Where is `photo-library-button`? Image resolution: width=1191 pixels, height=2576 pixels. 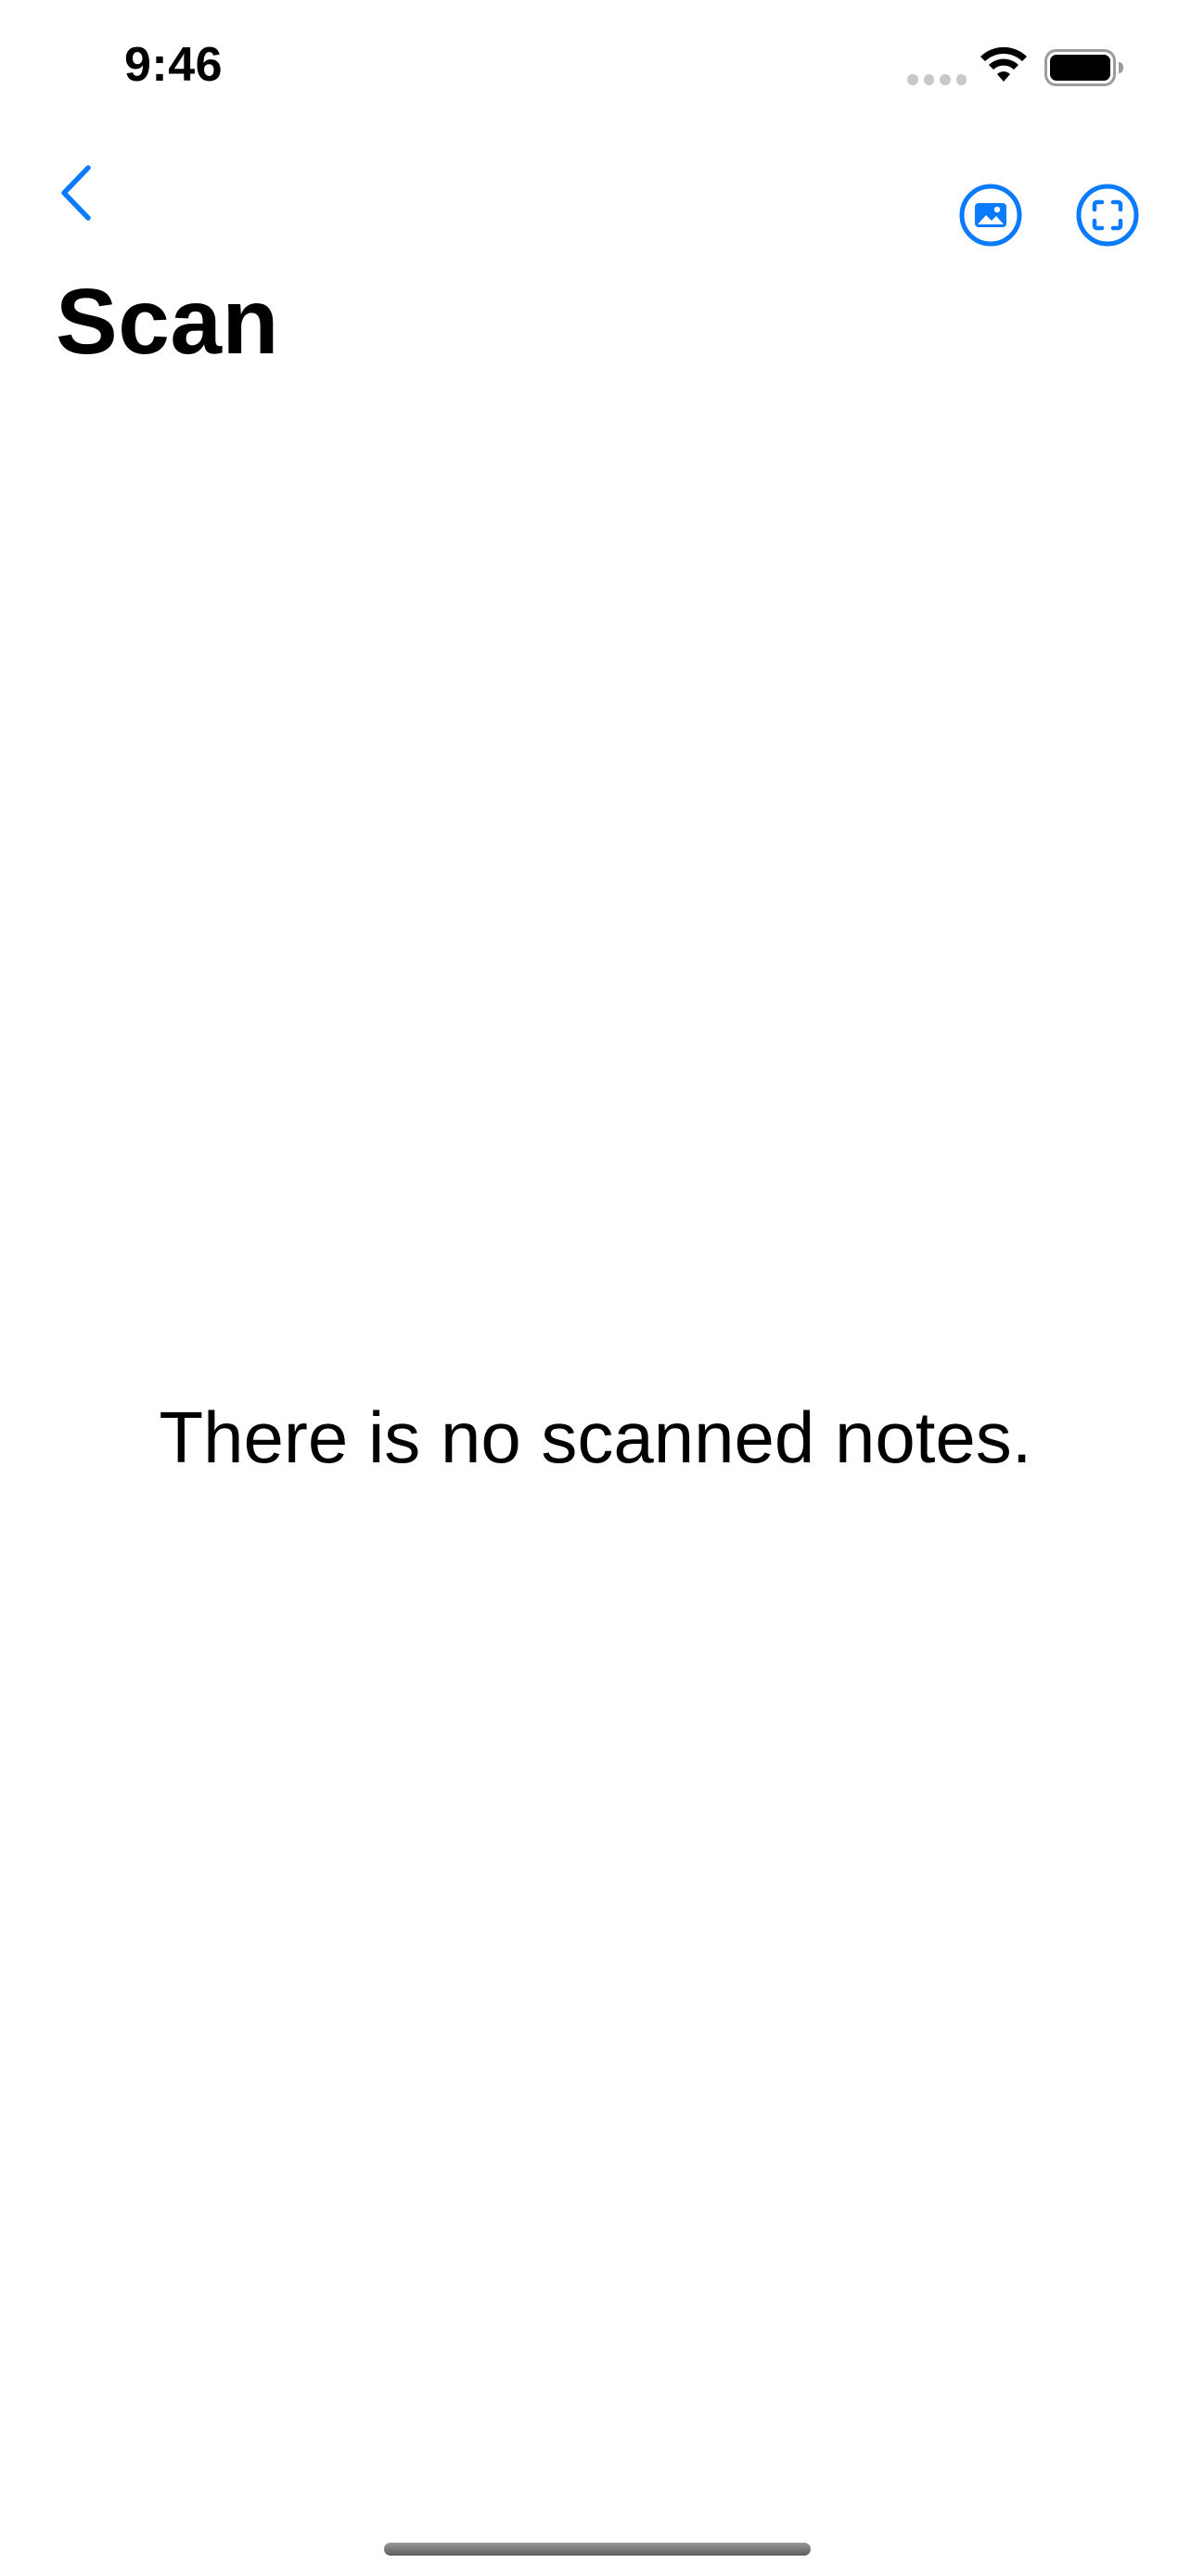
photo-library-button is located at coordinates (990, 216).